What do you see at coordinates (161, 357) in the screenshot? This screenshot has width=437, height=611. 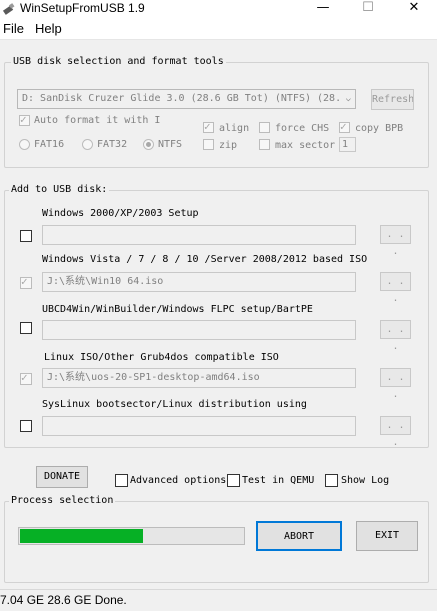 I see `linux-iso-label: Linux ISO/Other Grub4dos compatible ISO` at bounding box center [161, 357].